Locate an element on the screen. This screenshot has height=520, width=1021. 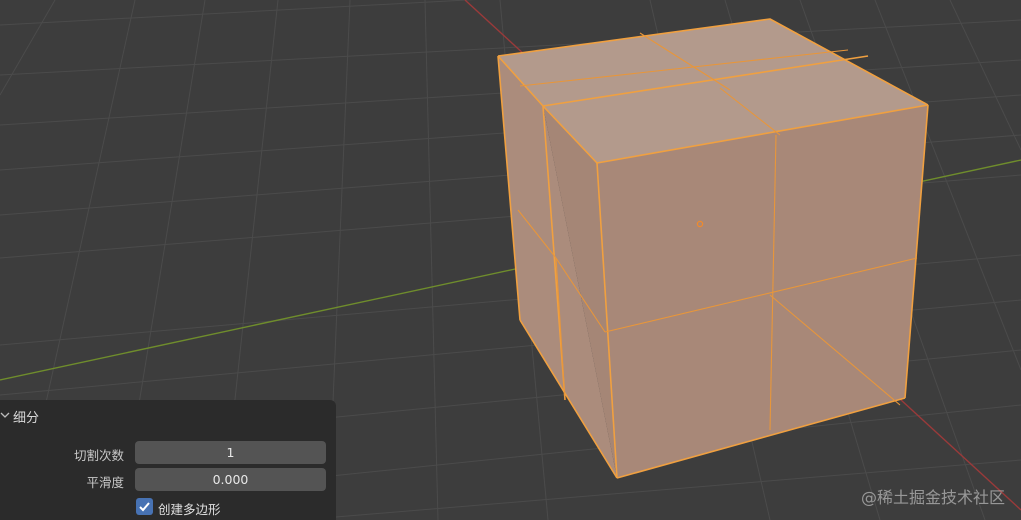
smoothness-label: 平滑度 is located at coordinates (105, 482).